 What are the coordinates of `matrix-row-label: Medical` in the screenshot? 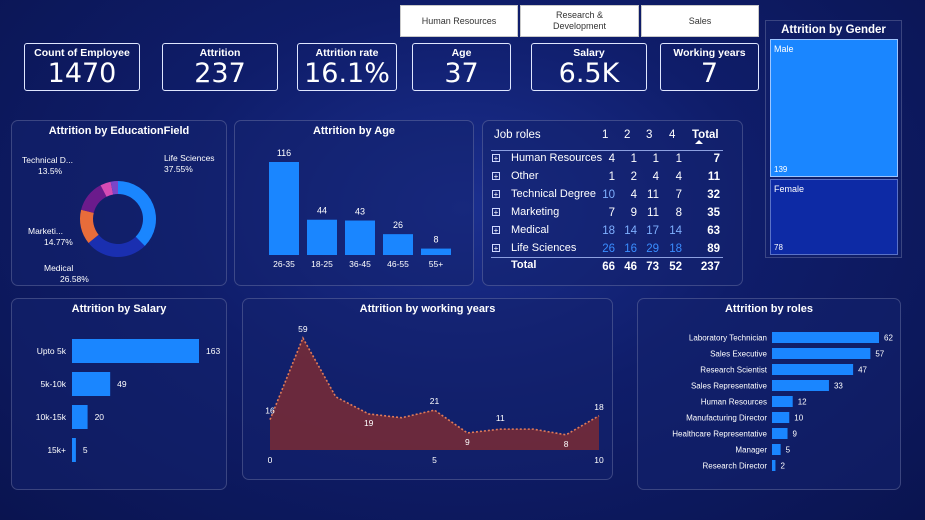 It's located at (530, 230).